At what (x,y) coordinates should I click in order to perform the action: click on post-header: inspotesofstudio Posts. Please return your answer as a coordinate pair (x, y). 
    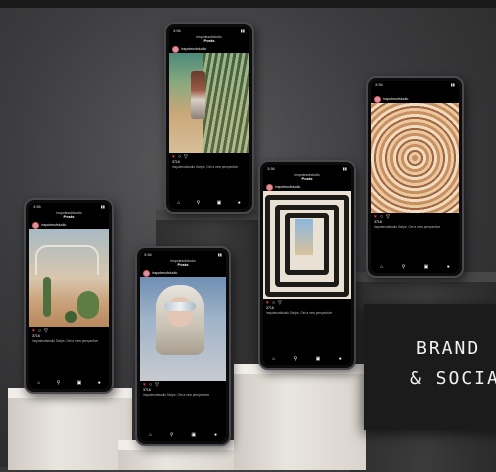
    Looking at the image, I should click on (69, 215).